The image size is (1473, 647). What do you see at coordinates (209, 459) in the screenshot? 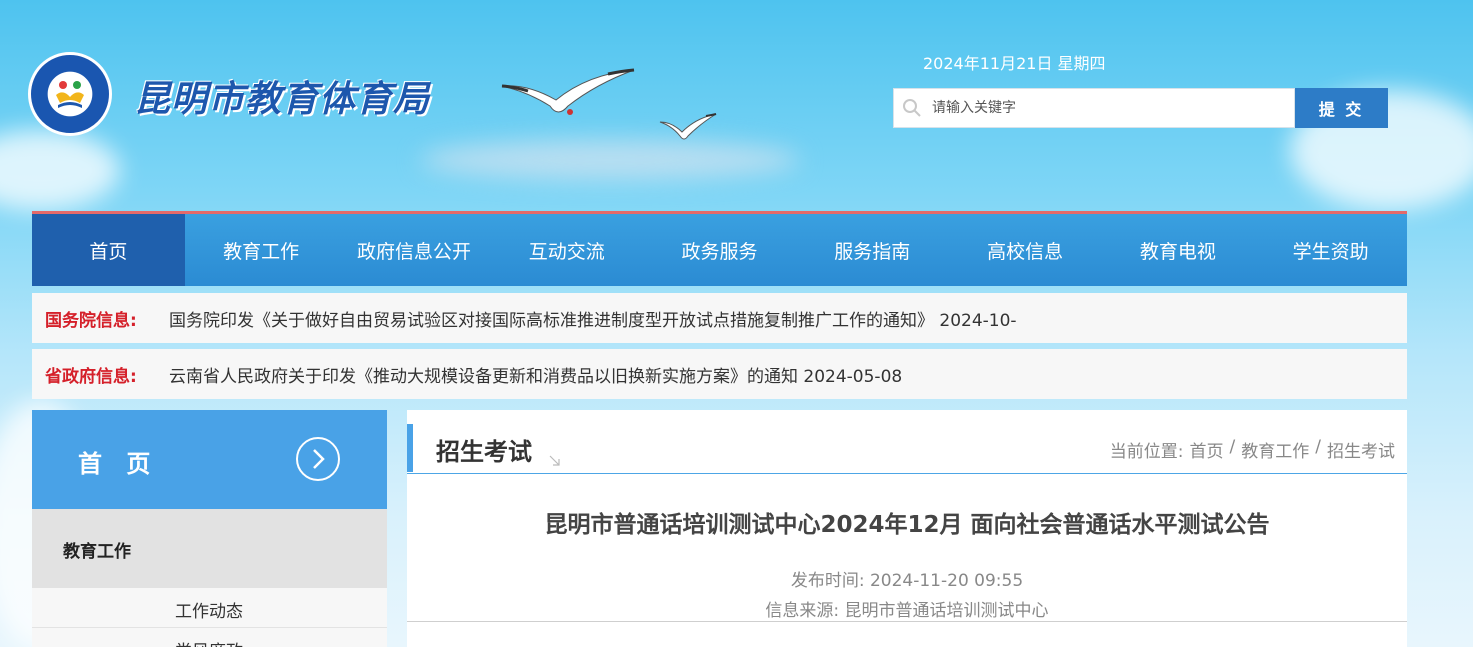
I see `sidebar-header: 首 页` at bounding box center [209, 459].